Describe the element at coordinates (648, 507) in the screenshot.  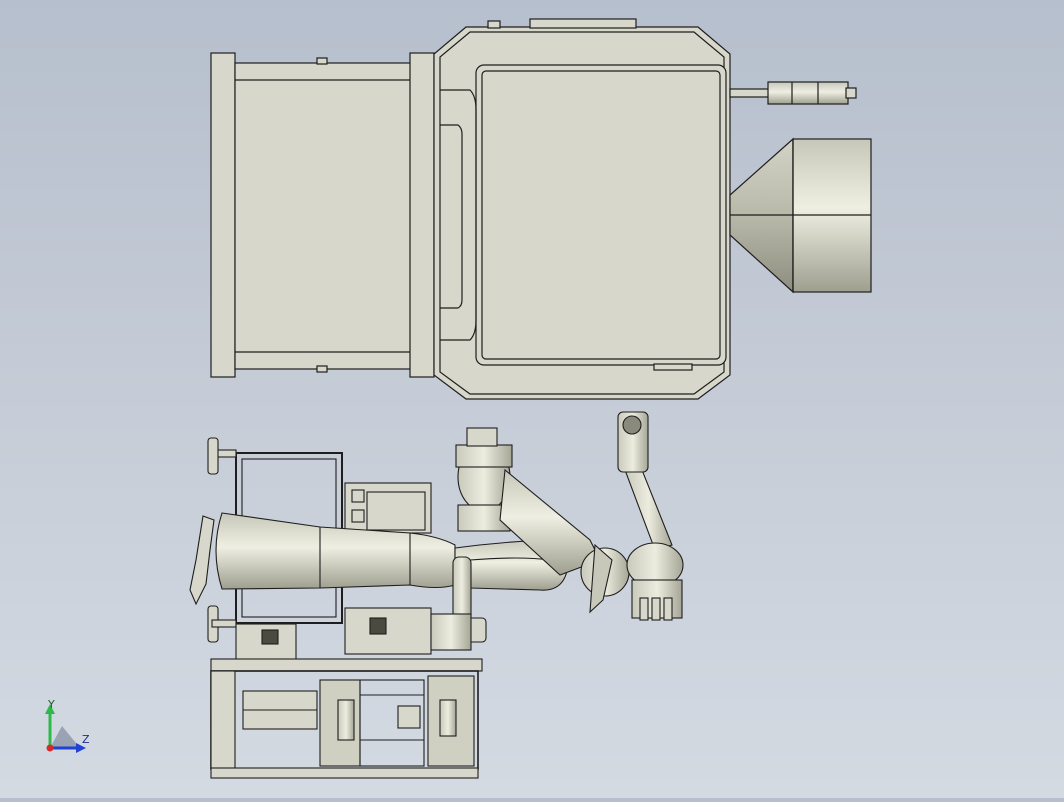
I see `second-arm` at that location.